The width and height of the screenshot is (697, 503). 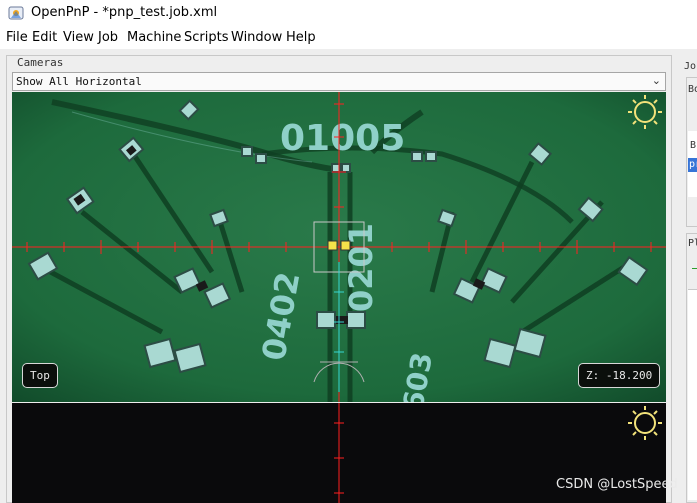 I want to click on window-title: OpenPnP - *pnp_test.job.xml, so click(x=124, y=12).